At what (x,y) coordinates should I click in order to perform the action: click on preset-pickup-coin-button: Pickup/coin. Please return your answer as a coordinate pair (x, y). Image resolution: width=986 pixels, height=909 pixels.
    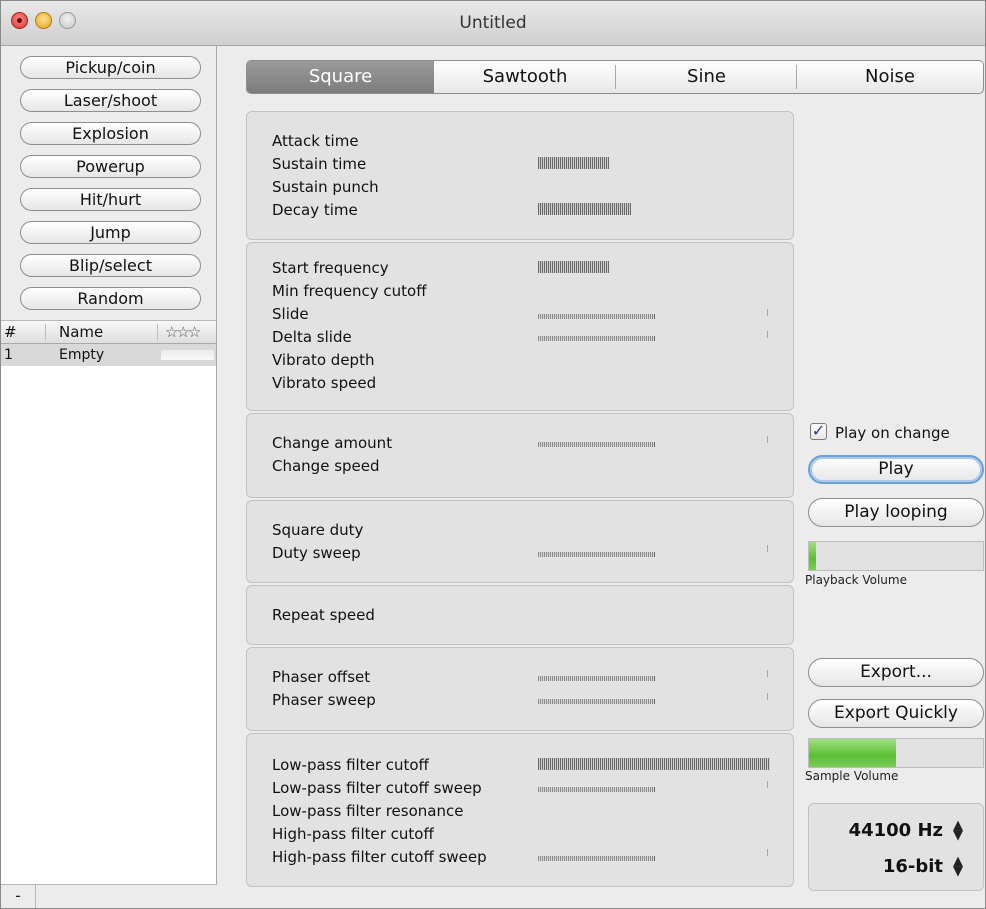
    Looking at the image, I should click on (110, 67).